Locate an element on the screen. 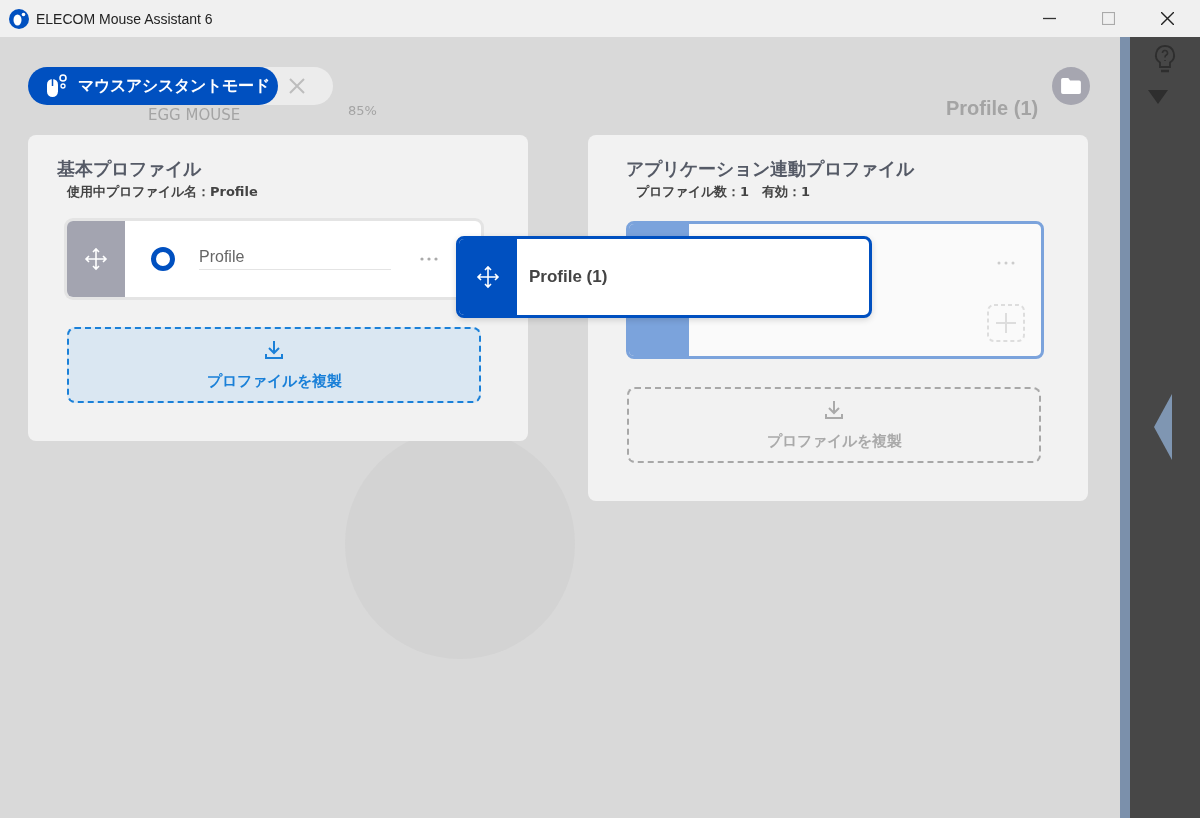 This screenshot has width=1200, height=818. app-logo-icon is located at coordinates (19, 18).